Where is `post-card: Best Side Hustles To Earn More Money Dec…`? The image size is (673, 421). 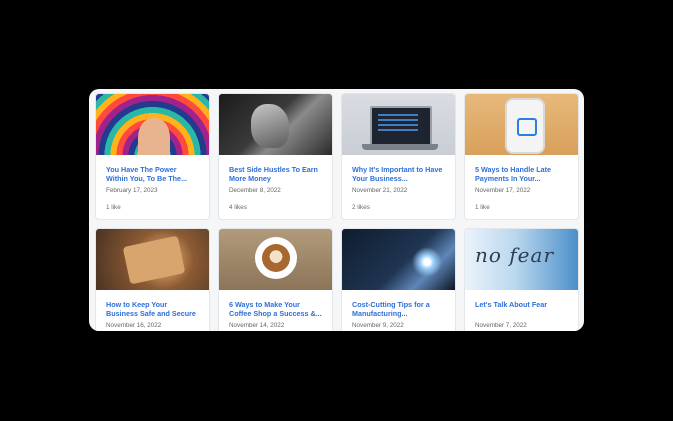 post-card: Best Side Hustles To Earn More Money Dec… is located at coordinates (275, 156).